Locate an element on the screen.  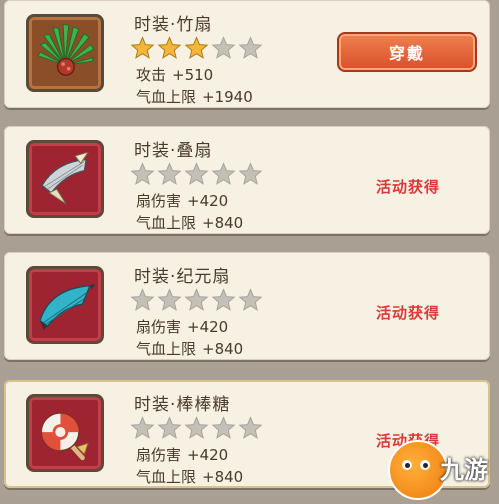
bamboo-fan-icon is located at coordinates (65, 53).